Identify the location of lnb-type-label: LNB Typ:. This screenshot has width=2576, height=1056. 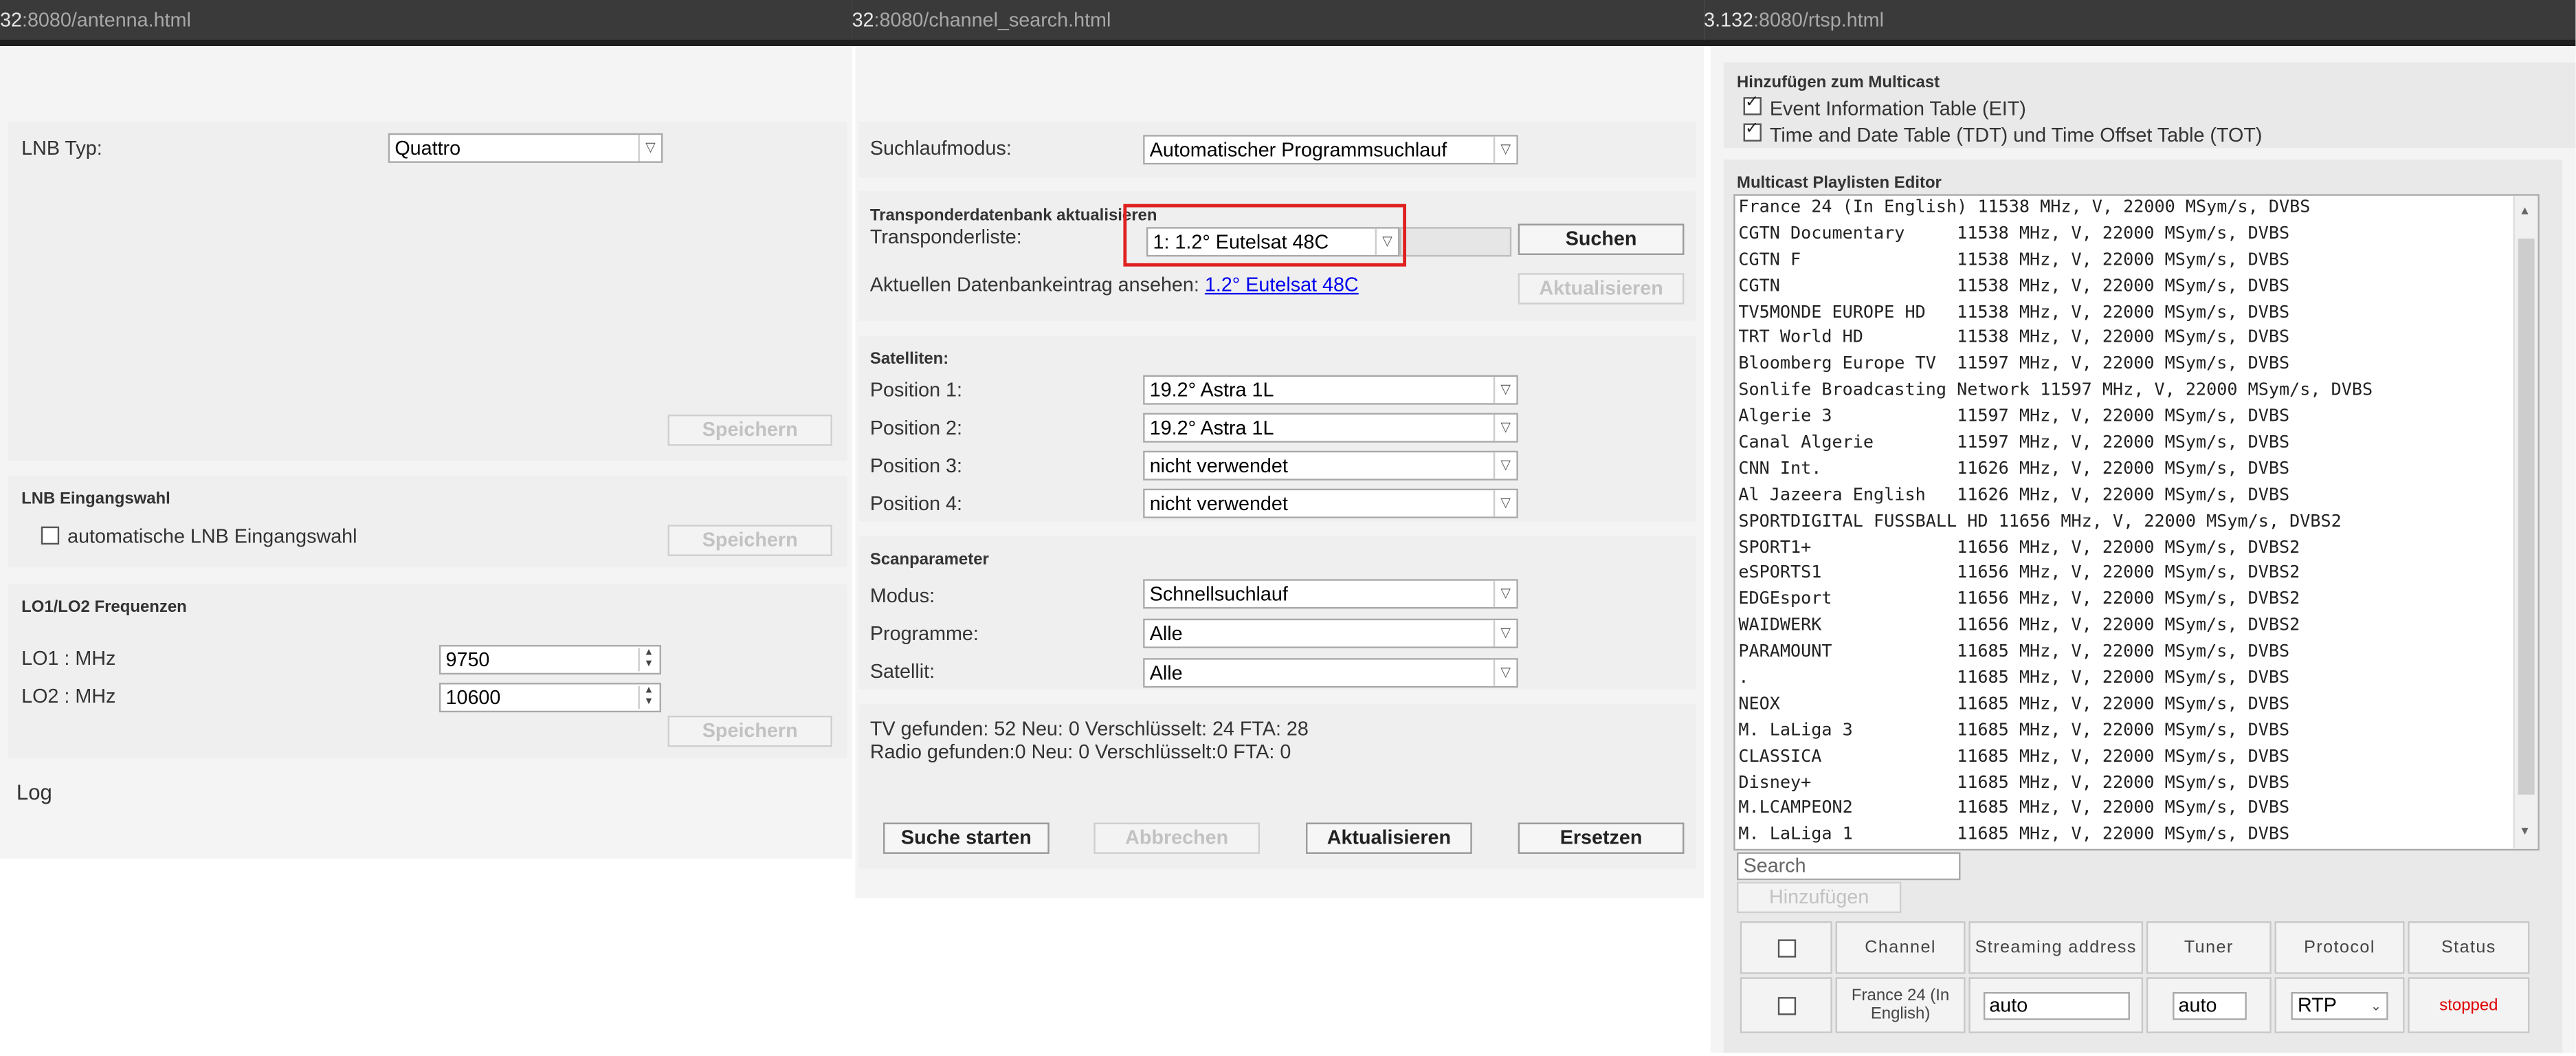
(61, 148).